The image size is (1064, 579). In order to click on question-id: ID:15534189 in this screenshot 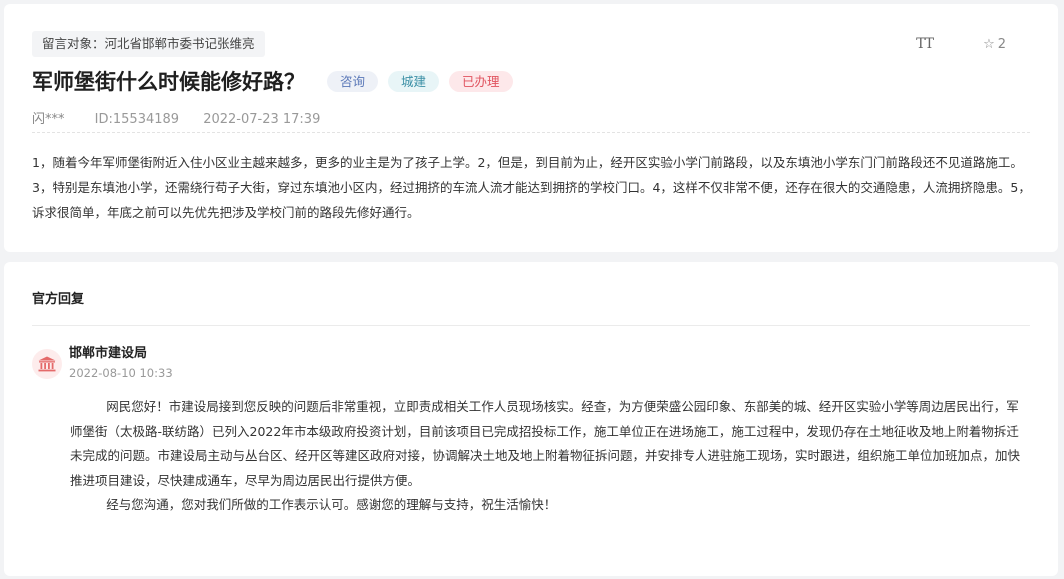, I will do `click(137, 119)`.